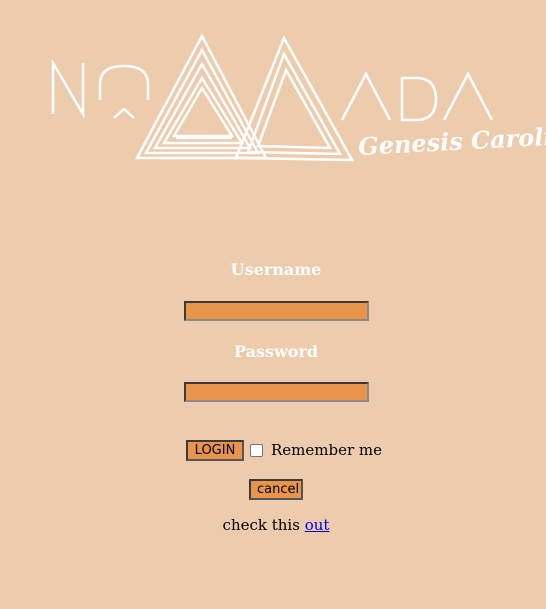  I want to click on username-input, so click(276, 311).